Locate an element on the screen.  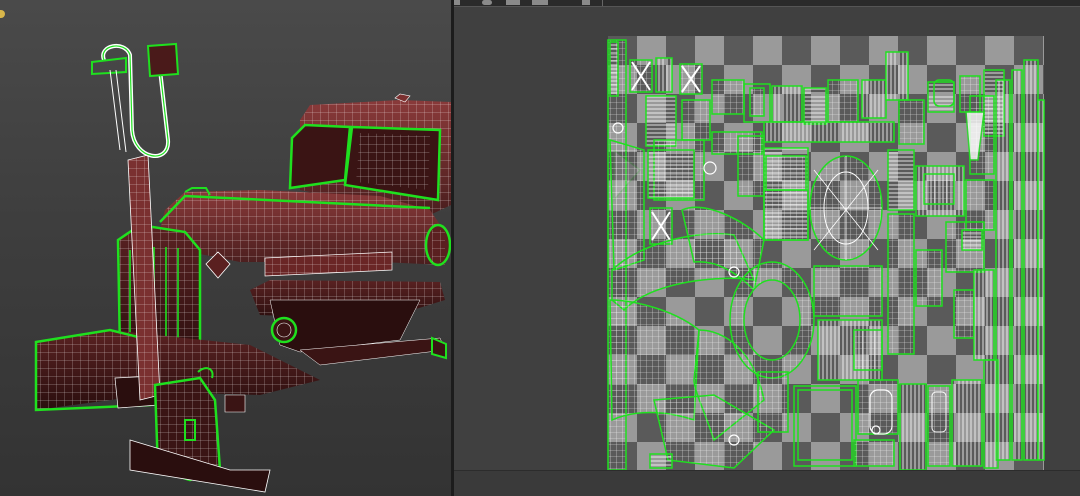
circle-icon is located at coordinates (487, 2).